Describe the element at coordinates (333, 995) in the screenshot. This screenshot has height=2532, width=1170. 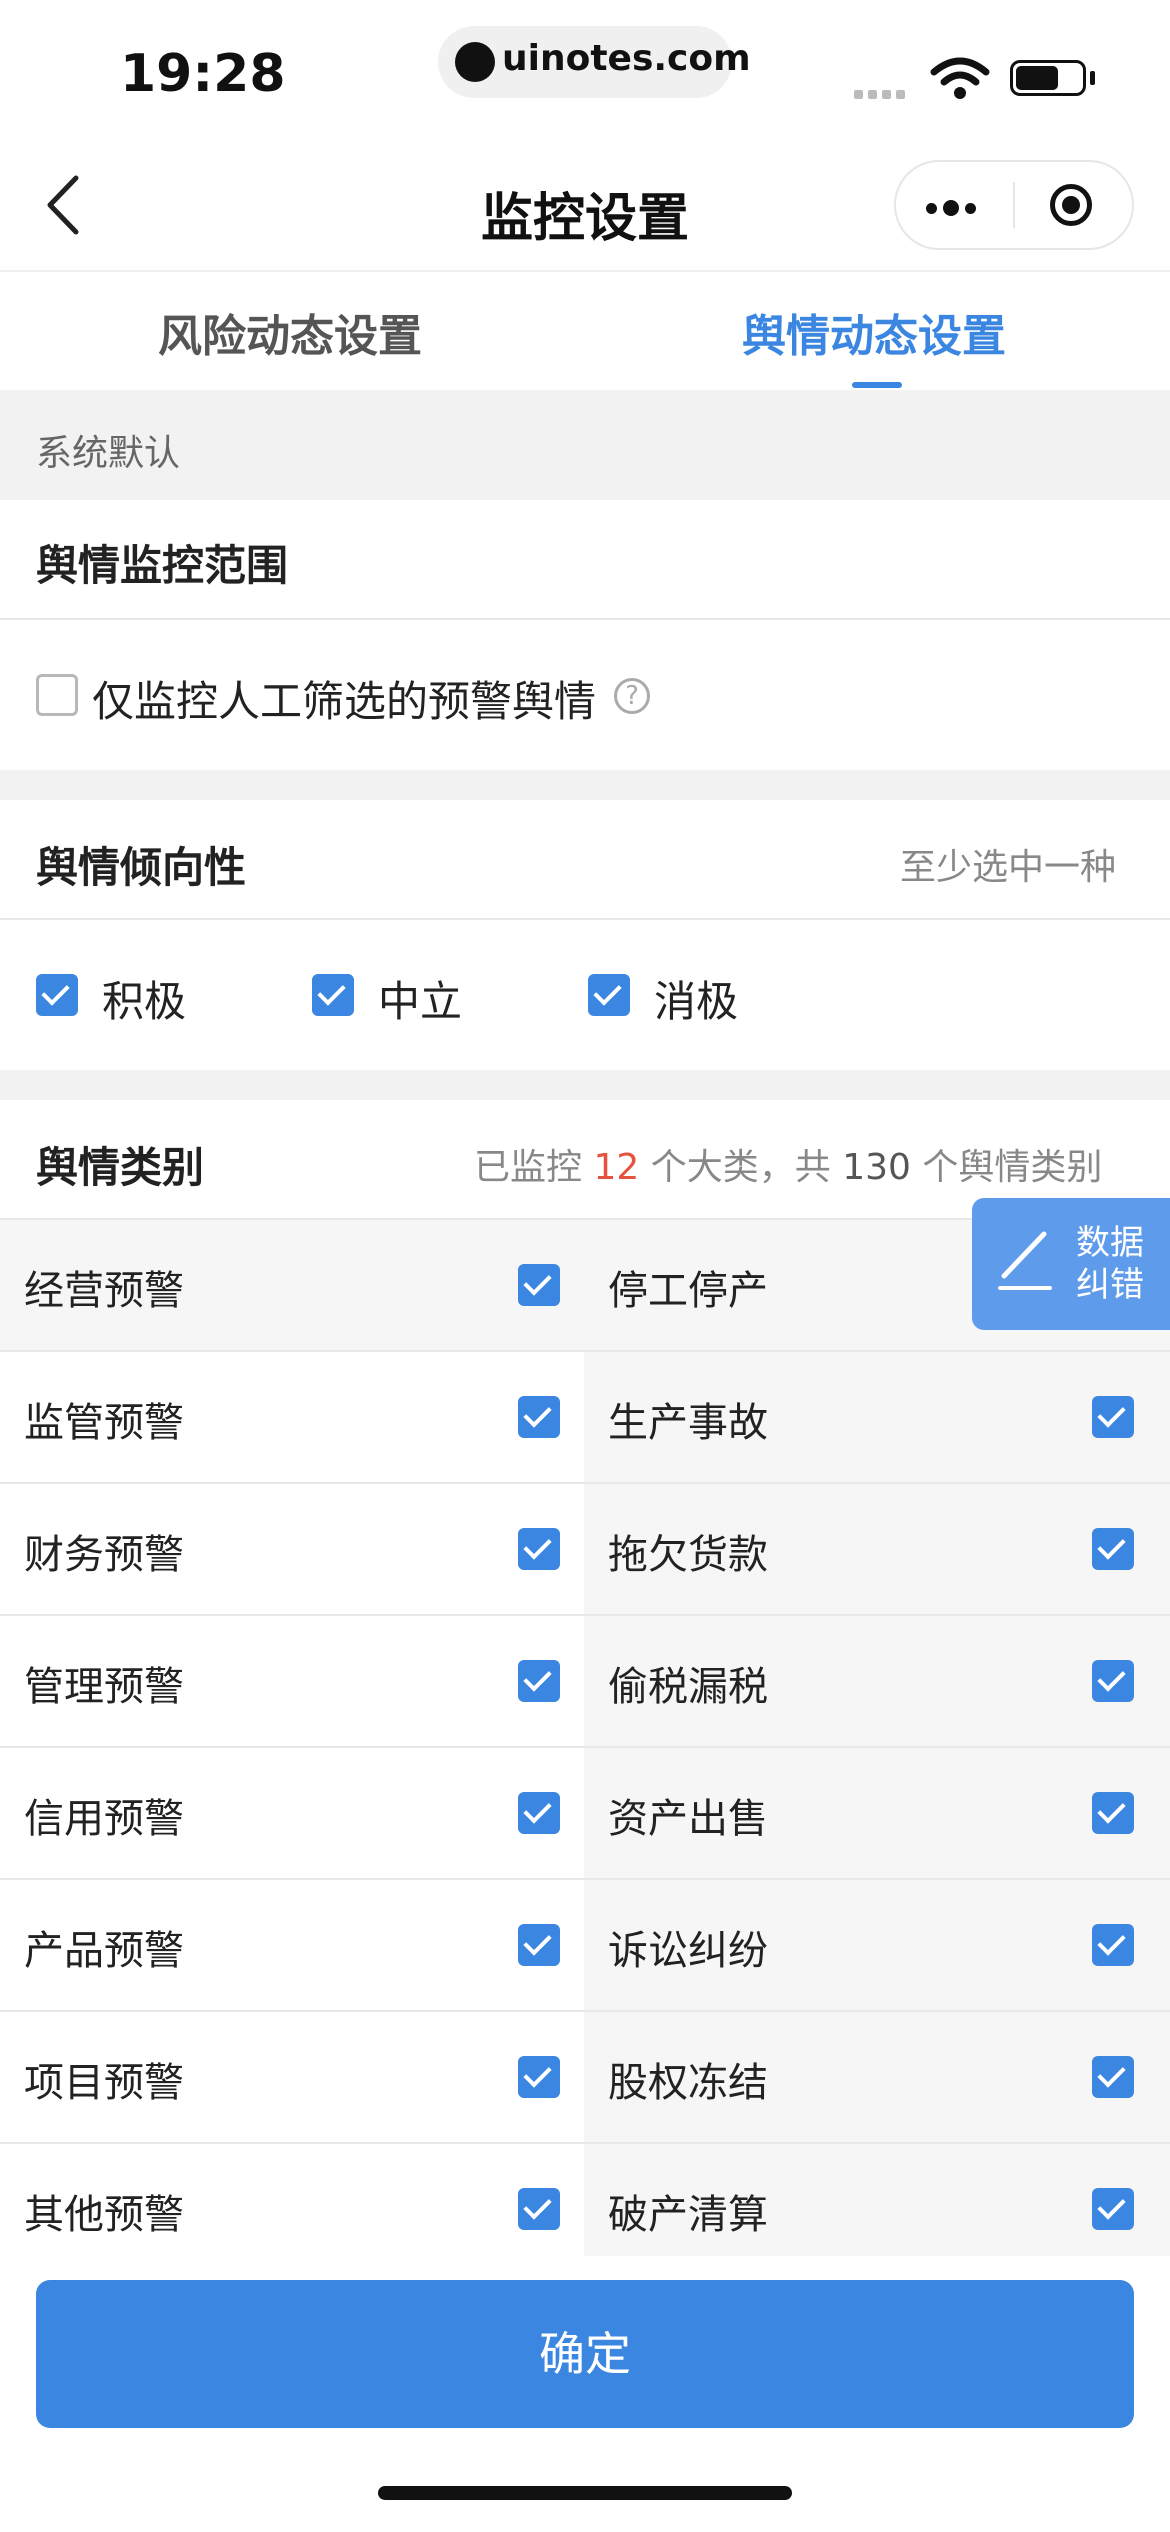
I see `checkbox-neutral` at that location.